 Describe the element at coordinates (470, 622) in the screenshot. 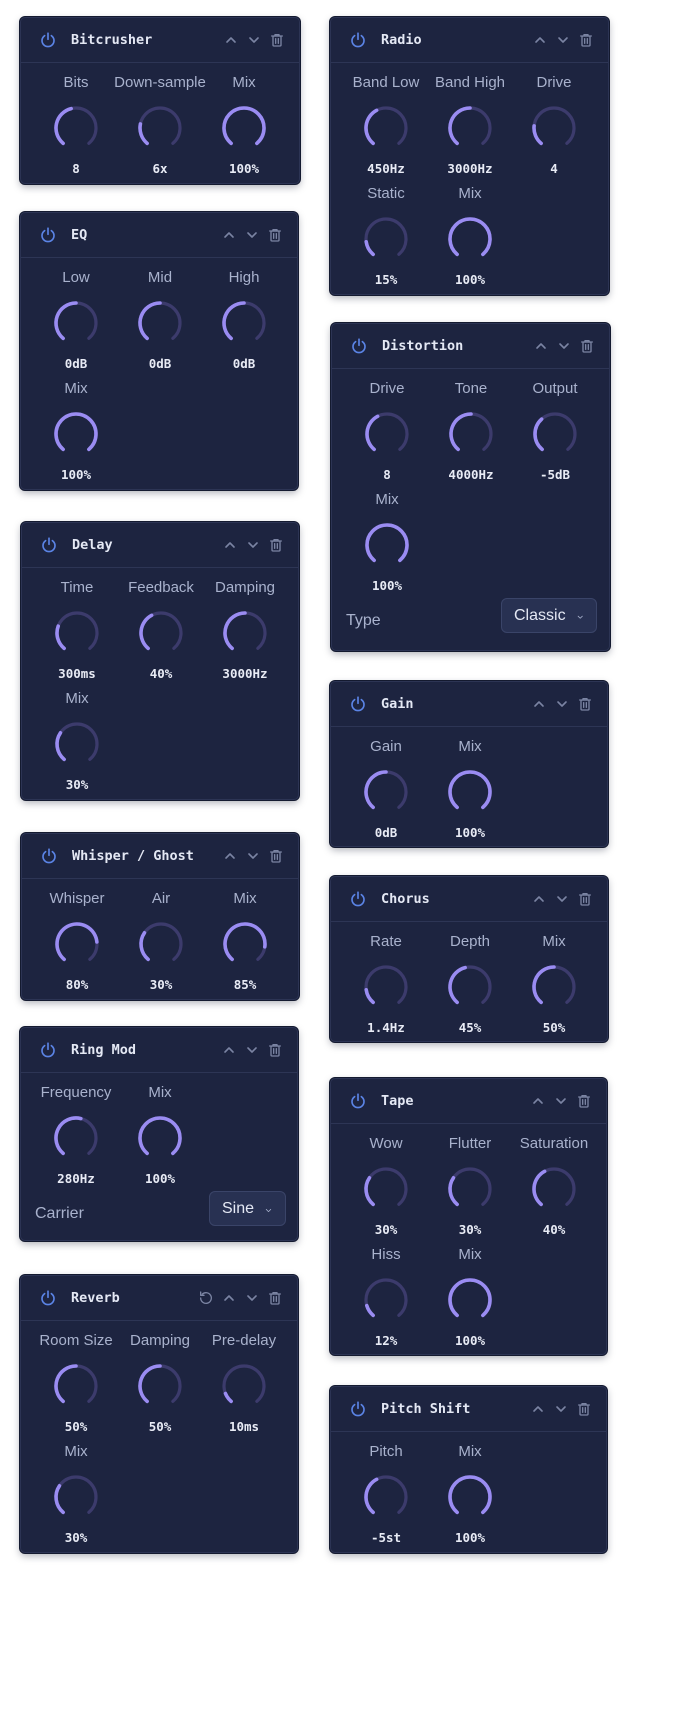

I see `select-row: Type Classic` at that location.